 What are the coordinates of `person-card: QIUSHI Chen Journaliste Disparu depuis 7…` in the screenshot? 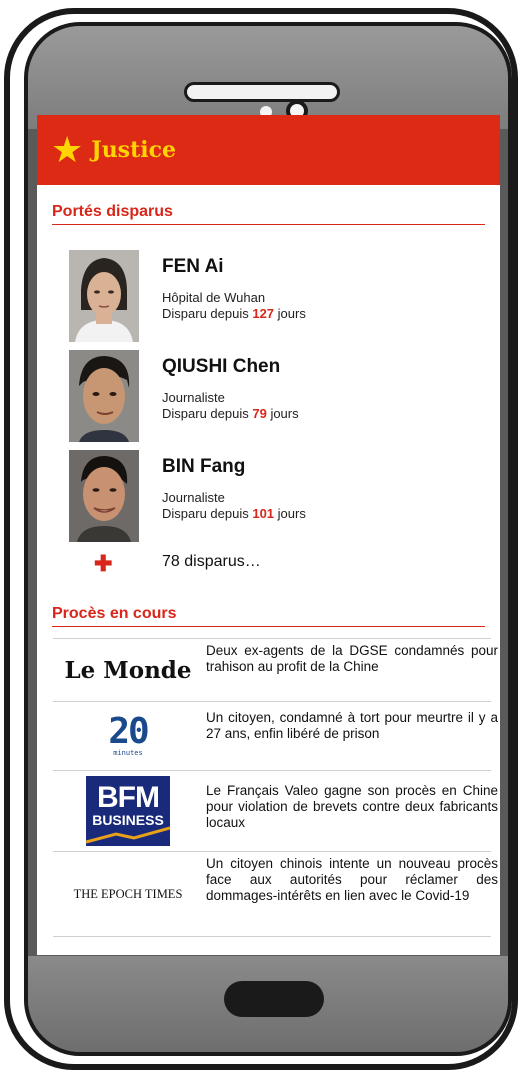 It's located at (268, 398).